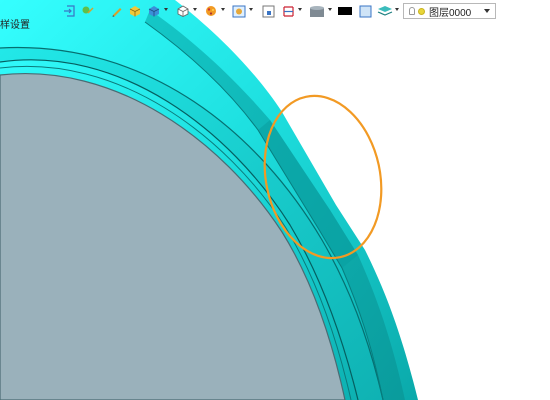  I want to click on light-icon, so click(239, 11).